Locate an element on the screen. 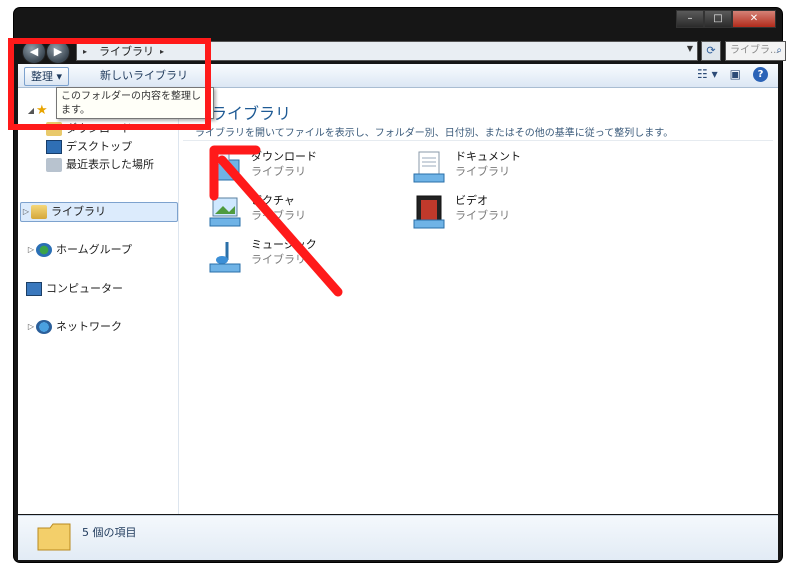 This screenshot has width=800, height=575. sidebar-item-homegroup: ▷ ホームグループ is located at coordinates (79, 250).